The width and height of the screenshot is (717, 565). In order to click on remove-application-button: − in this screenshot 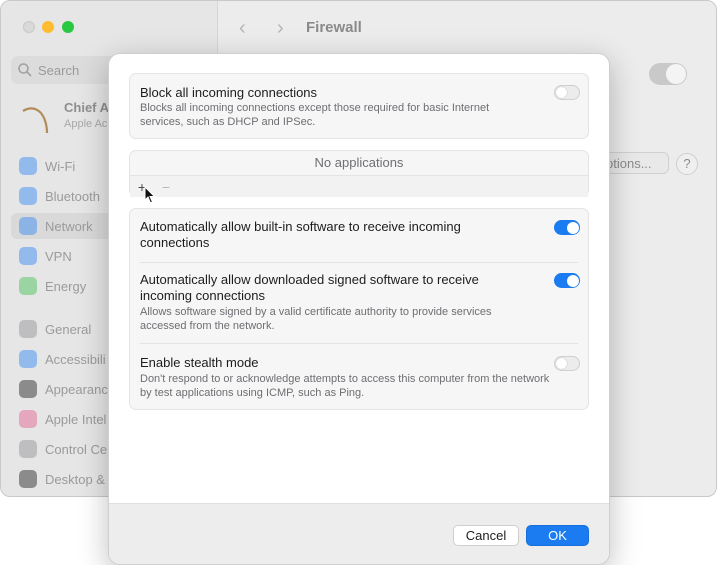, I will do `click(166, 187)`.